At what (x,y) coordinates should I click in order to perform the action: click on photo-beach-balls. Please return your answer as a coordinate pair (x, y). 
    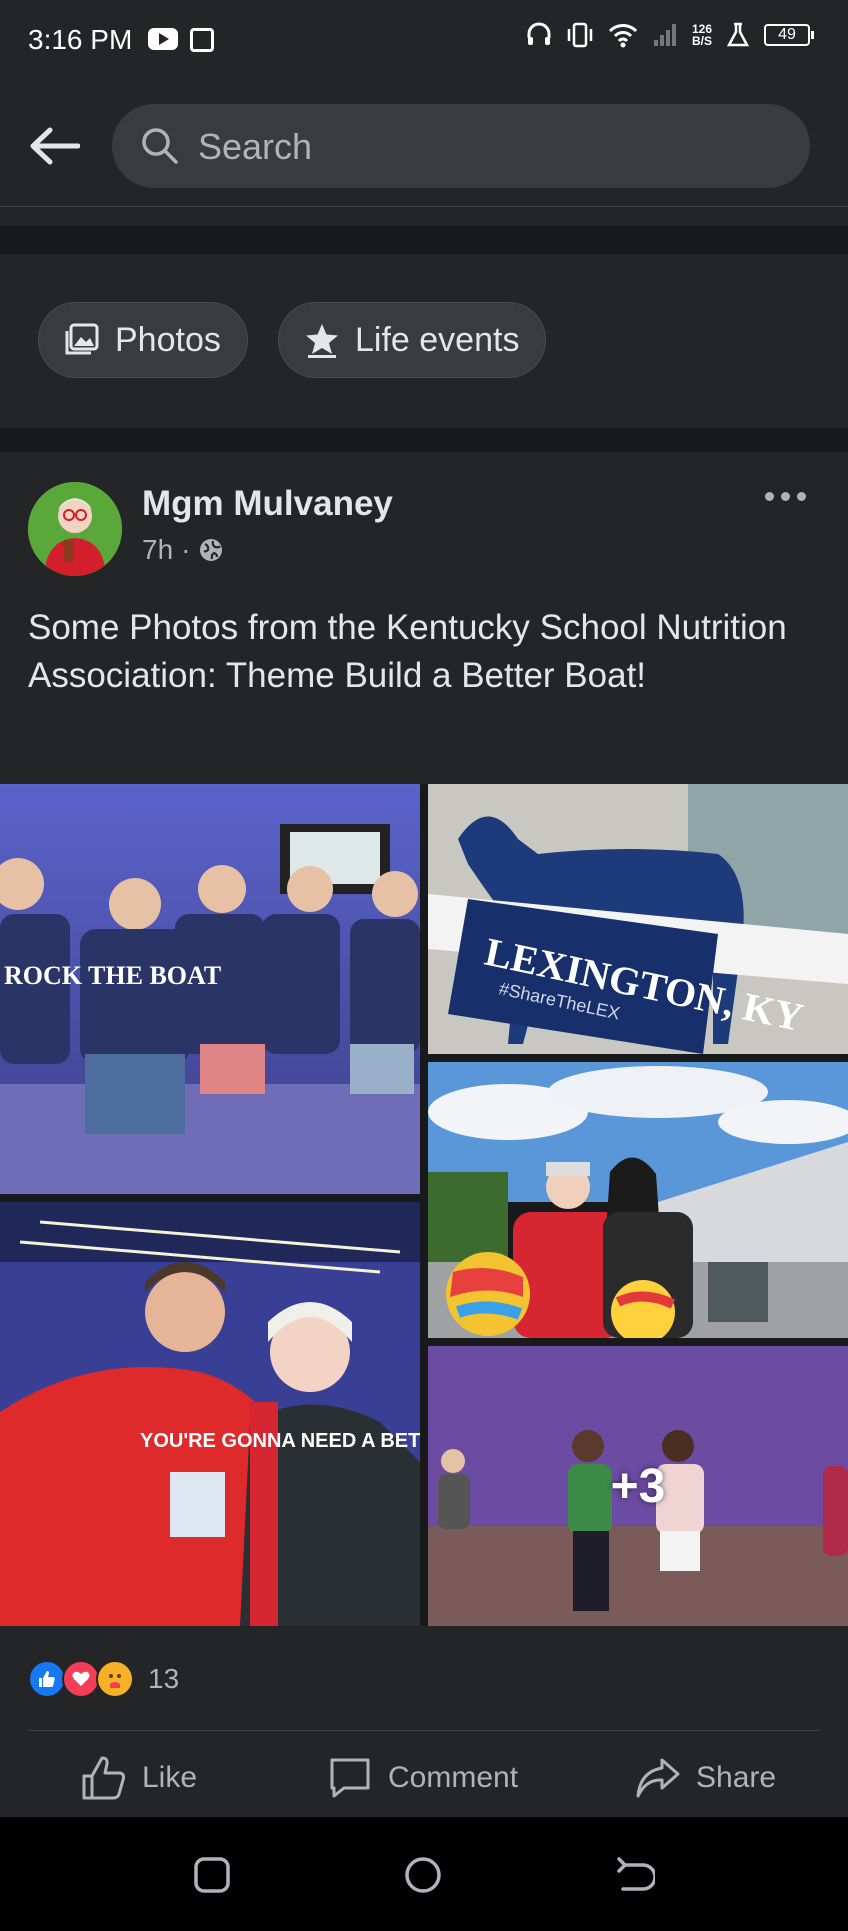
    Looking at the image, I should click on (638, 1200).